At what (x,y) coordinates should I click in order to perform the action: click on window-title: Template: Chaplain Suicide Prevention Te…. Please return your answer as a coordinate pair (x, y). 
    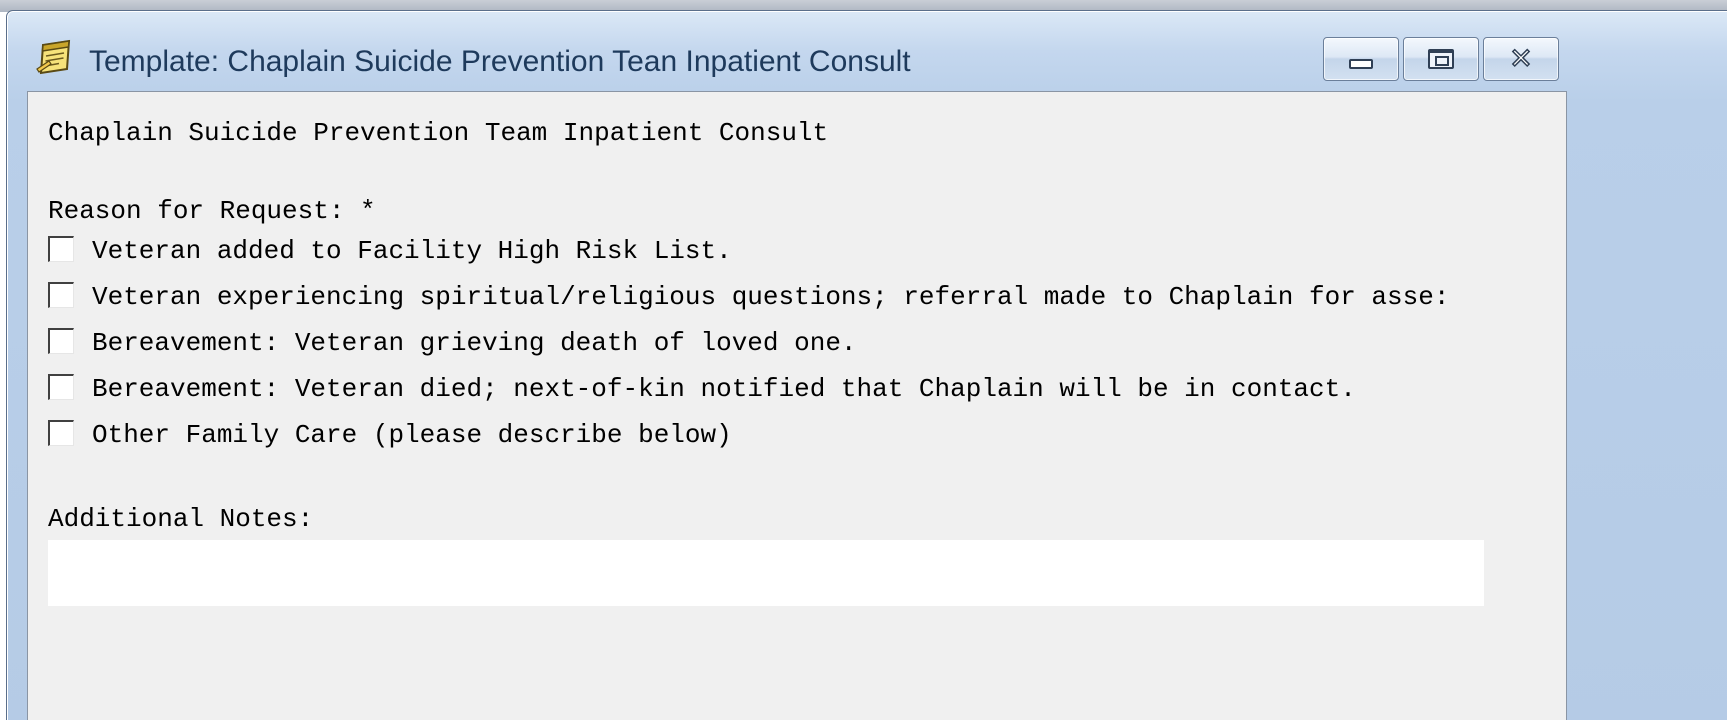
    Looking at the image, I should click on (500, 61).